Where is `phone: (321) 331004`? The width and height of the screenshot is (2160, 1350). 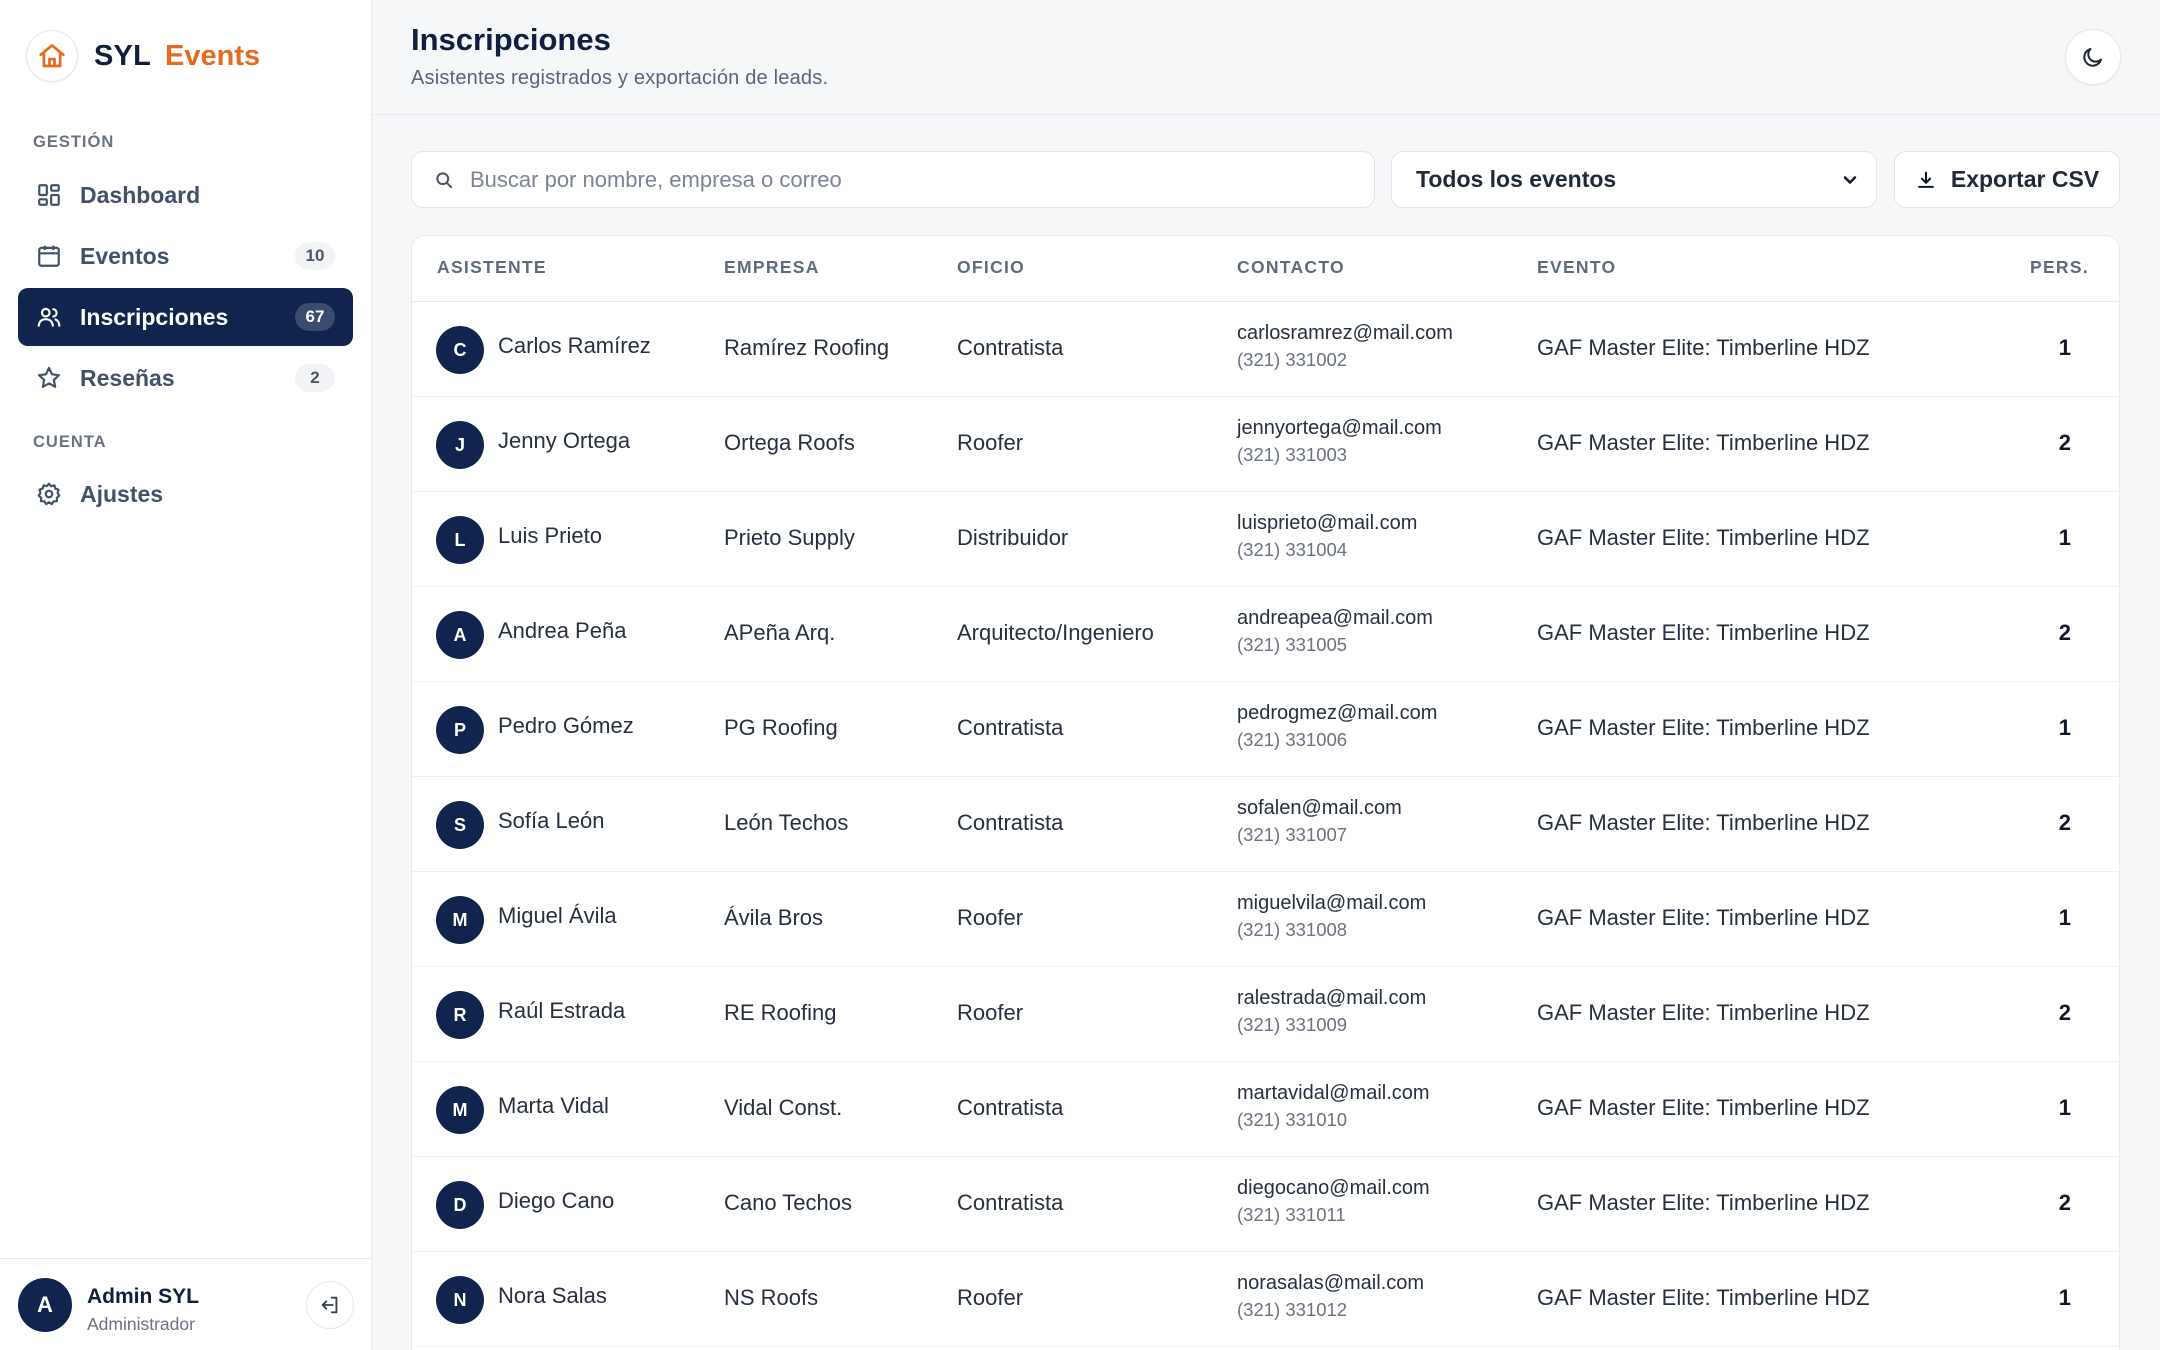 phone: (321) 331004 is located at coordinates (1292, 549).